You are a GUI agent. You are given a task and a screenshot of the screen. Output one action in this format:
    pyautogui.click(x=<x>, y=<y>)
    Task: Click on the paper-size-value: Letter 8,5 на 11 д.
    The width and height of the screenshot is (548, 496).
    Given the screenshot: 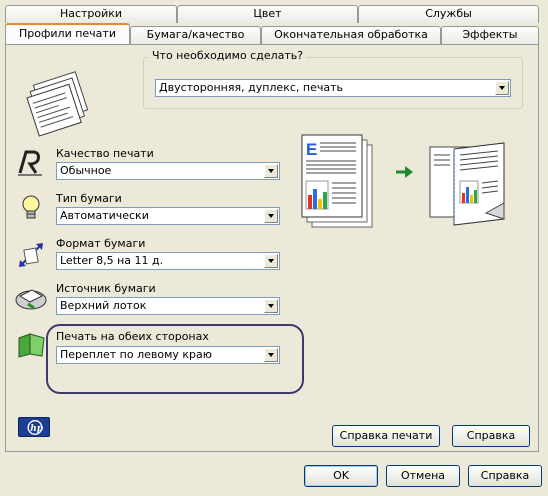 What is the action you would take?
    pyautogui.click(x=112, y=260)
    